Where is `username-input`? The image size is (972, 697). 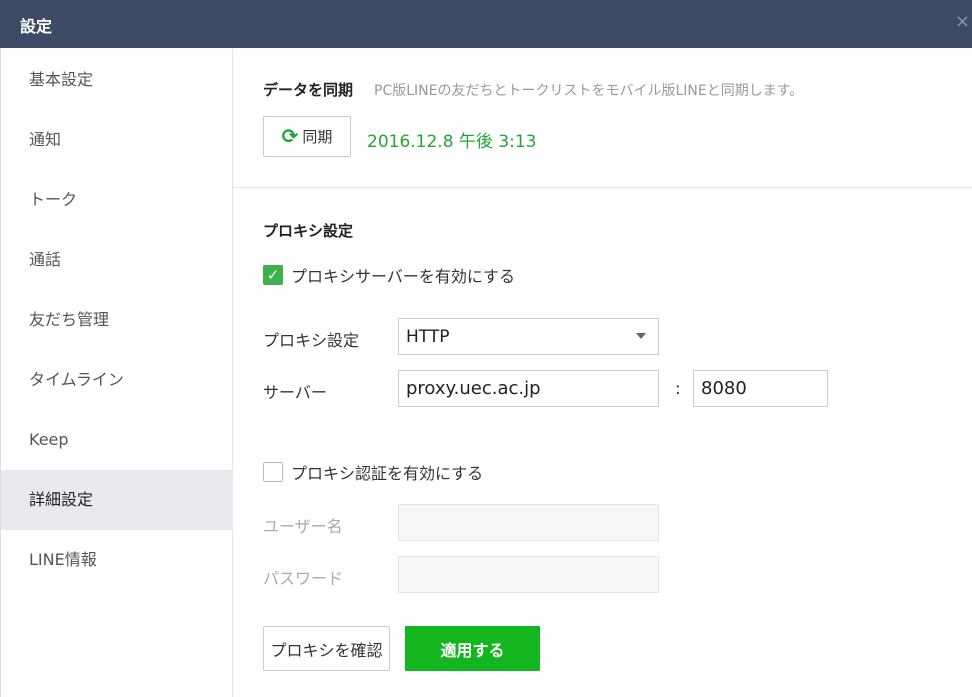
username-input is located at coordinates (528, 522).